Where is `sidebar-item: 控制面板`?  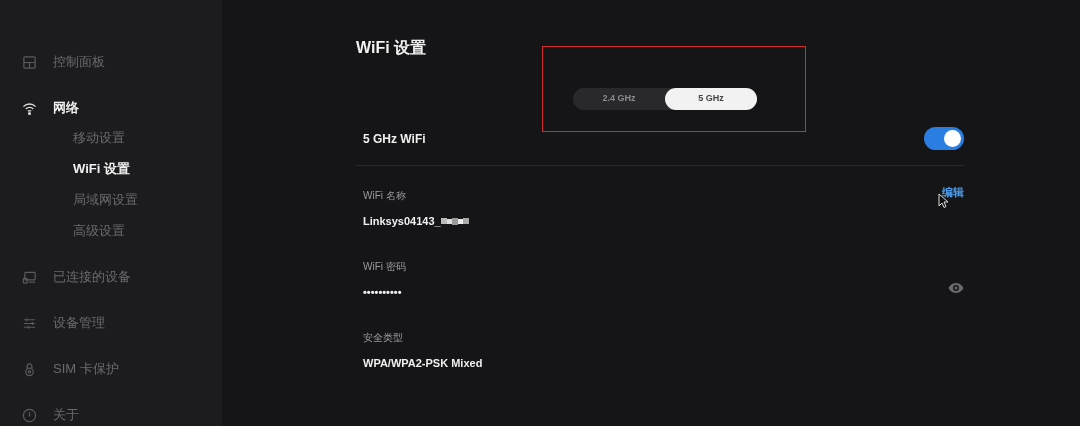 sidebar-item: 控制面板 is located at coordinates (122, 62).